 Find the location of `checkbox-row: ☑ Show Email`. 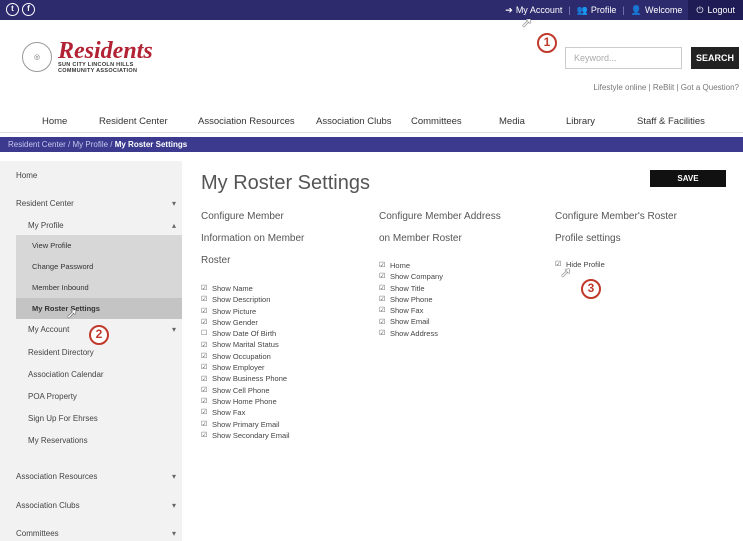

checkbox-row: ☑ Show Email is located at coordinates (411, 321).